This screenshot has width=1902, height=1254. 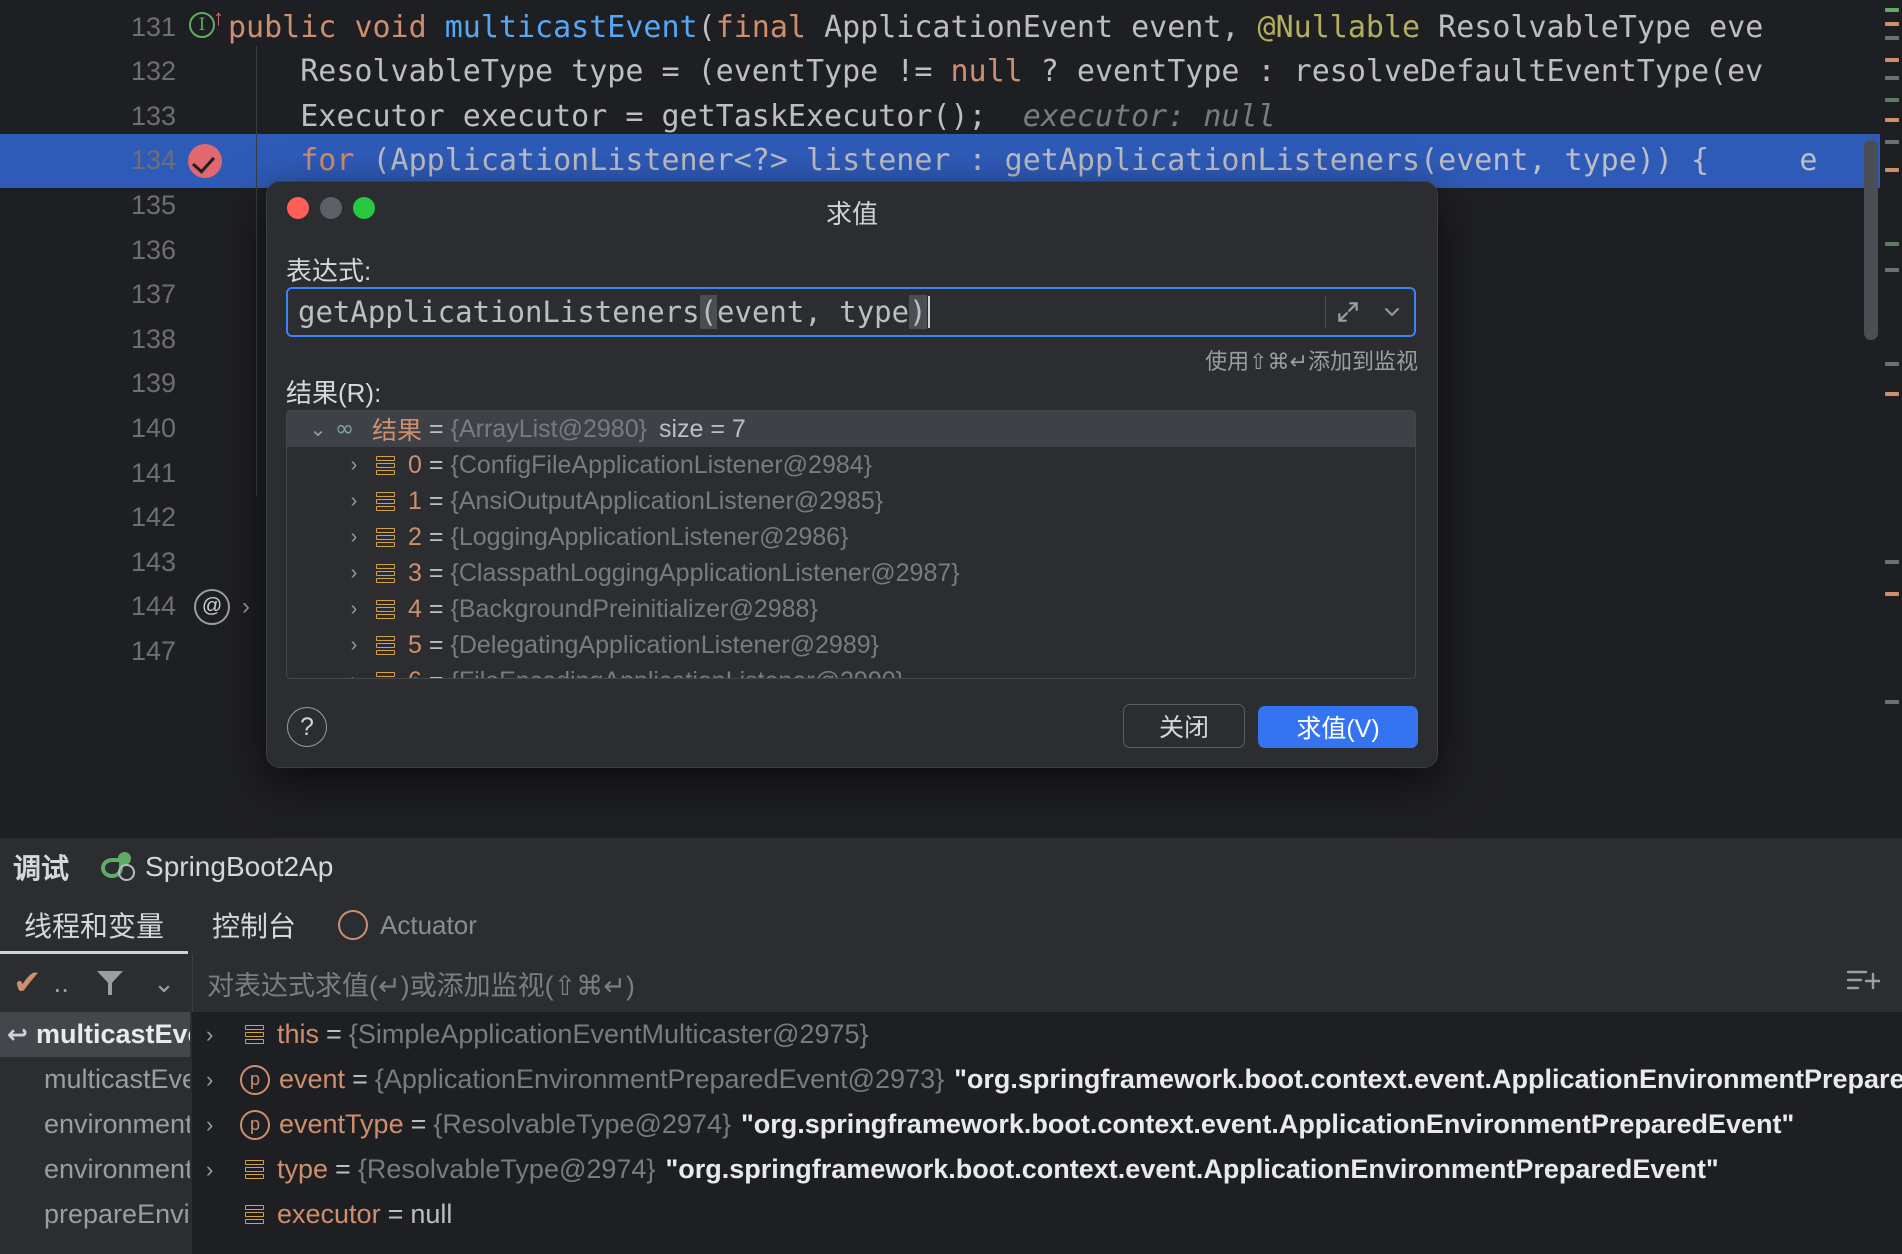 I want to click on matched-bracket: (, so click(x=708, y=312).